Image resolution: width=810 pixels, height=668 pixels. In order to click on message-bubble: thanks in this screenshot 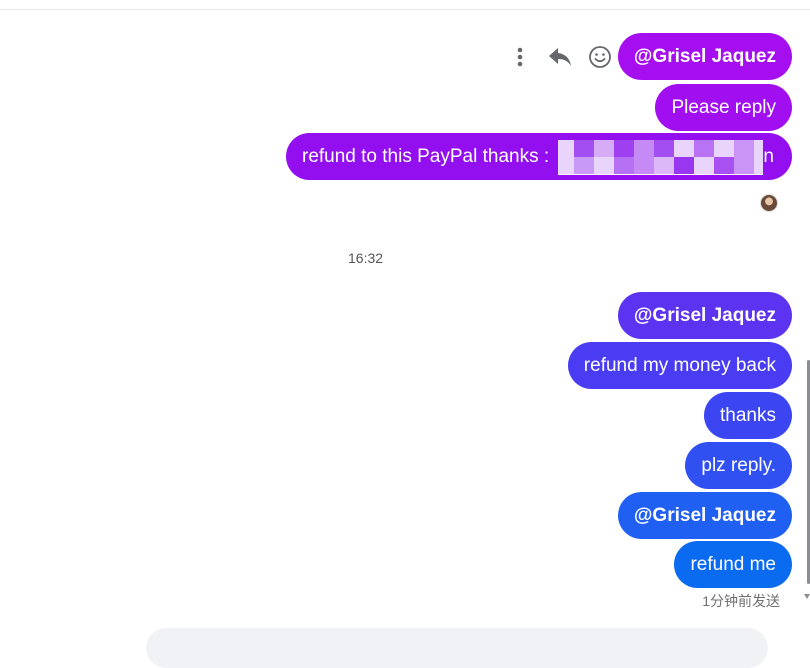, I will do `click(748, 415)`.